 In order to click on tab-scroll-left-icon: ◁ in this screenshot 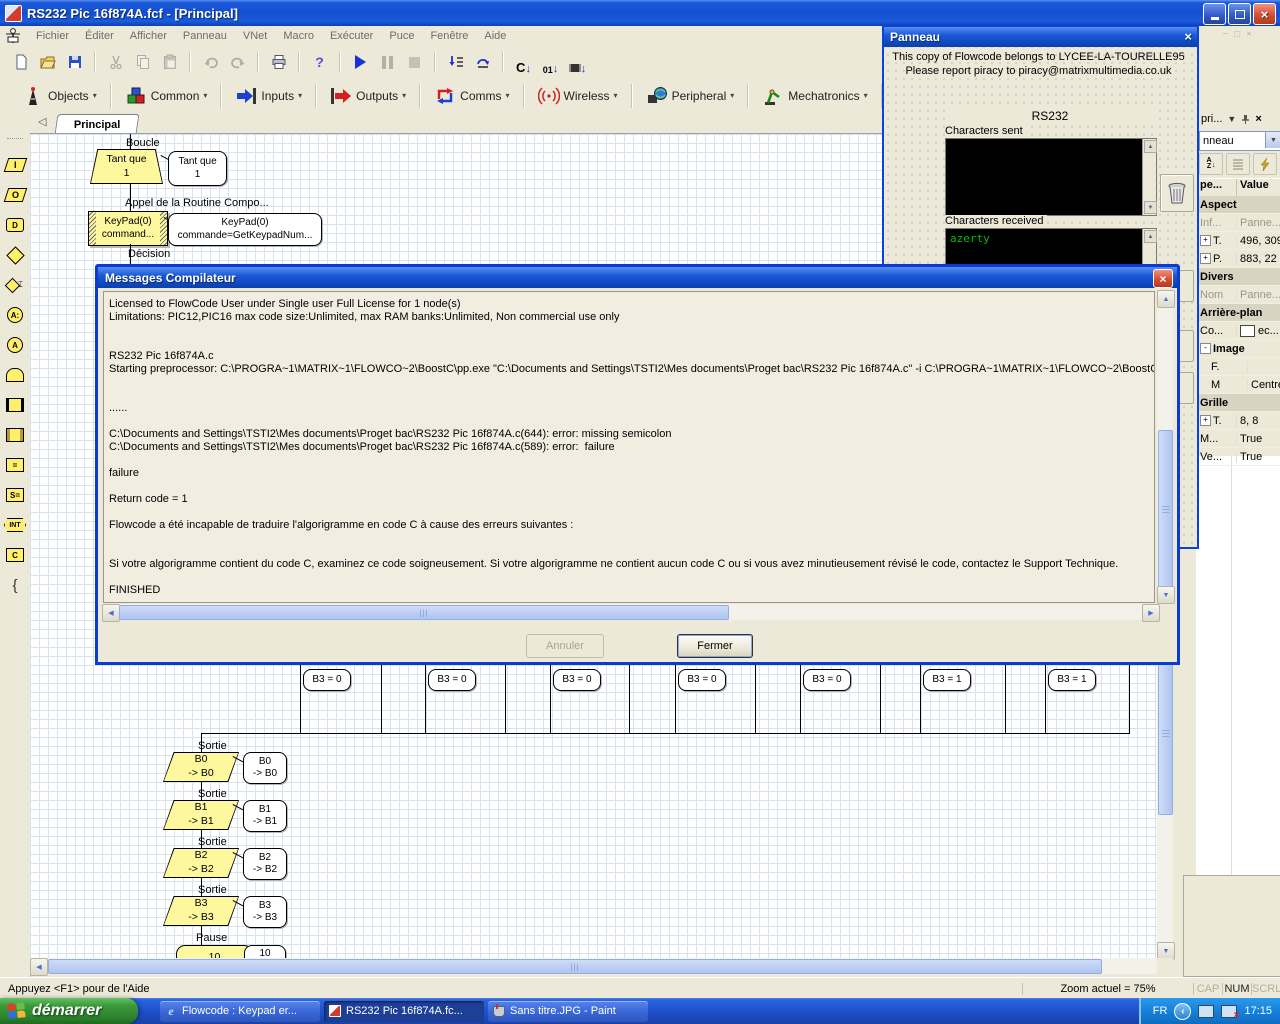, I will do `click(42, 121)`.